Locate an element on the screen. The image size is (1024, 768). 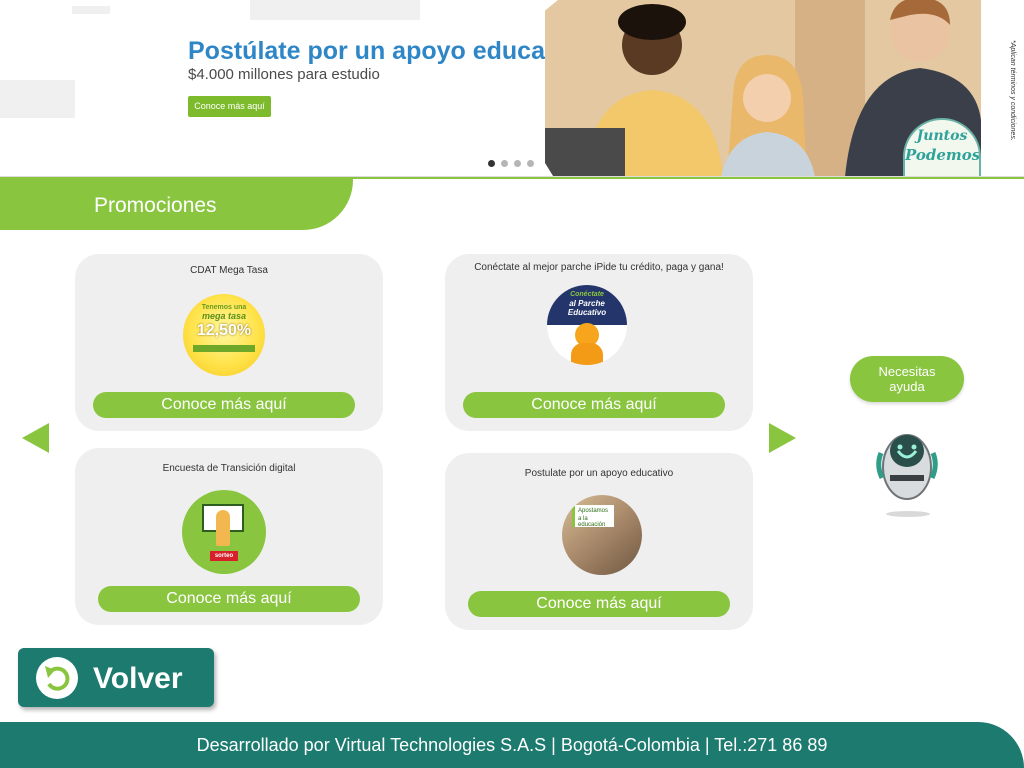
logo-text-line1: Juntos is located at coordinates (942, 136).